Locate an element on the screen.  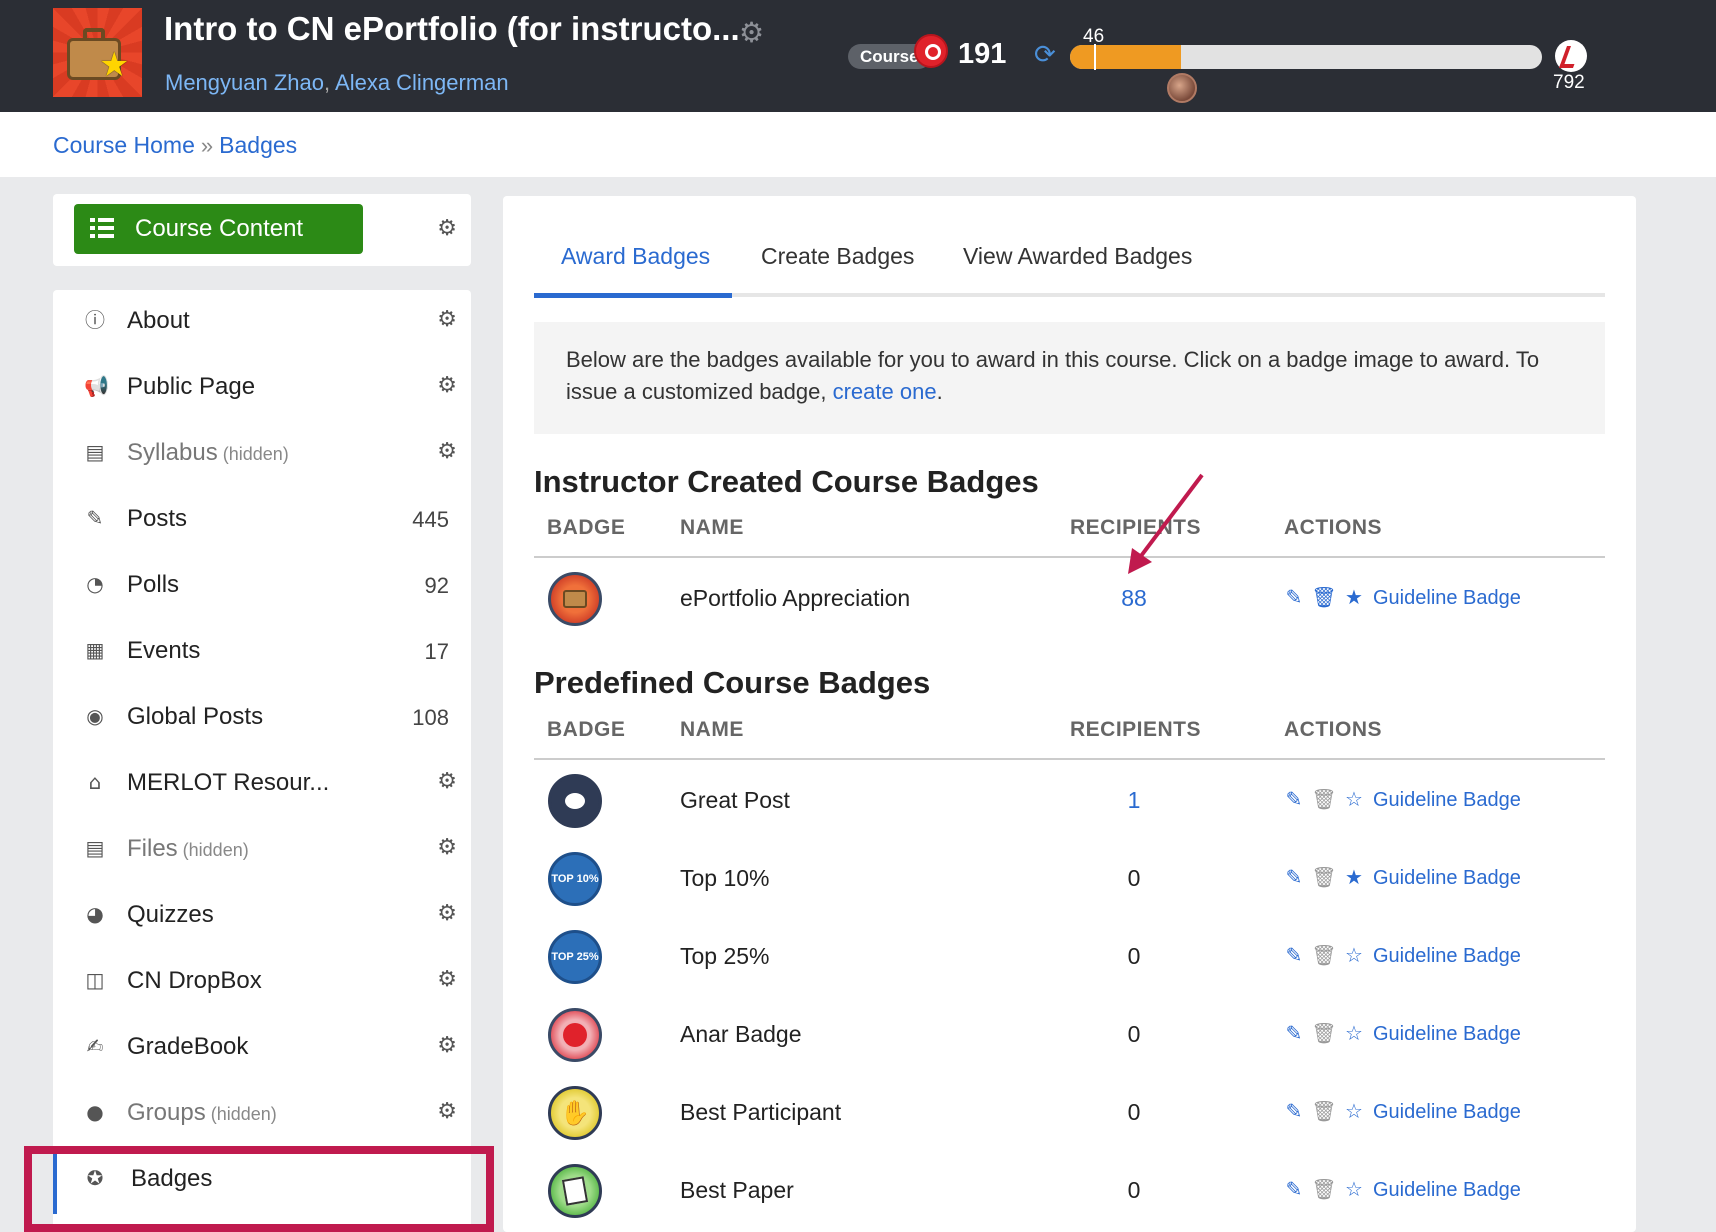
top-10-badge-image: TOP 10% is located at coordinates (575, 879).